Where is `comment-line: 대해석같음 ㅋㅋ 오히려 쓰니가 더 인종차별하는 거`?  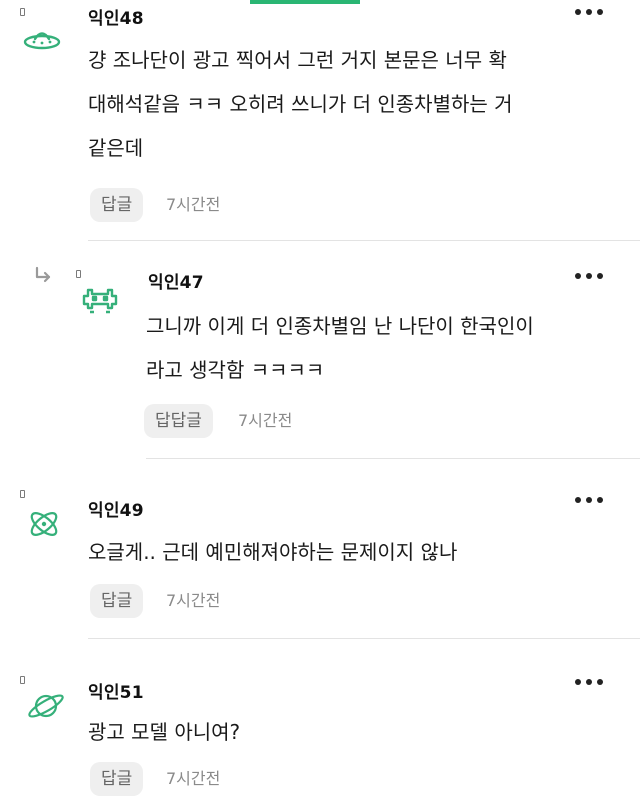 comment-line: 대해석같음 ㅋㅋ 오히려 쓰니가 더 인종차별하는 거 is located at coordinates (300, 104).